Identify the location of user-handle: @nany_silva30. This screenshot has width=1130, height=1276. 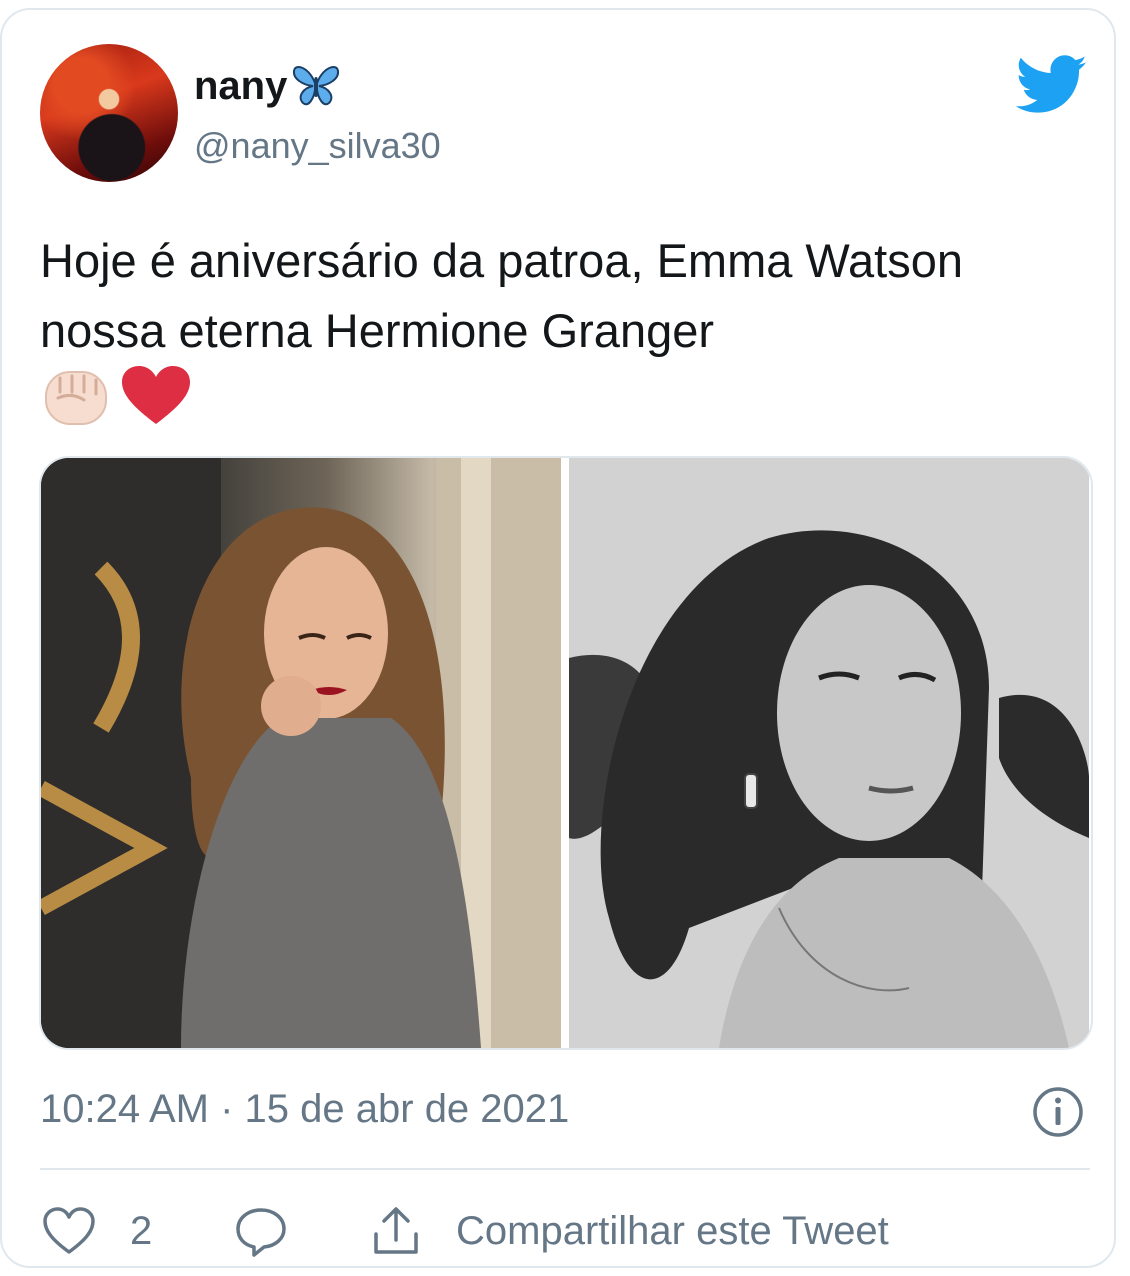
(317, 146).